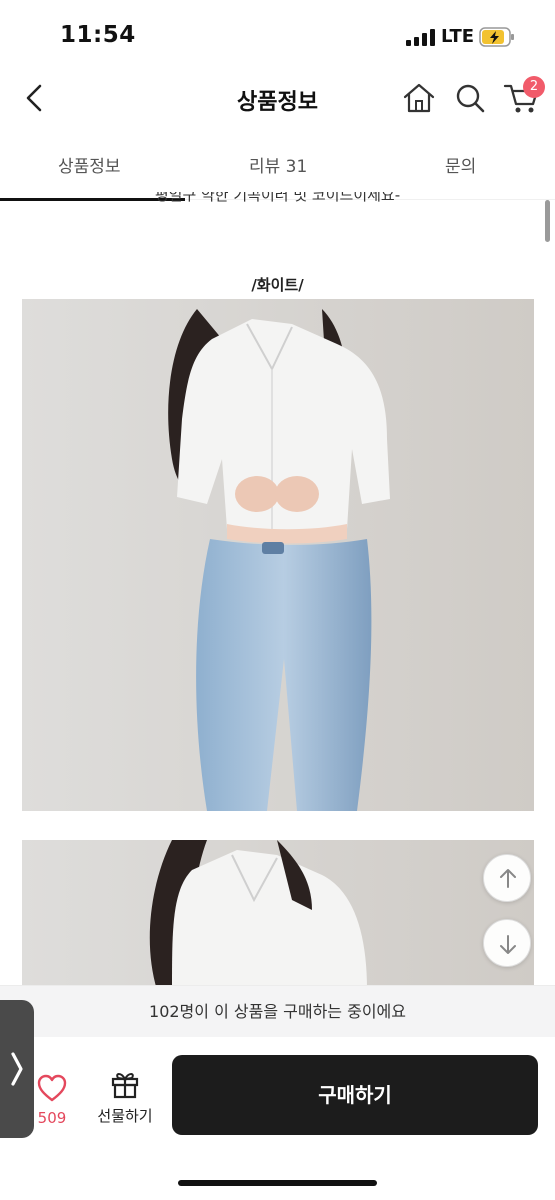  Describe the element at coordinates (277, 1183) in the screenshot. I see `home-indicator` at that location.